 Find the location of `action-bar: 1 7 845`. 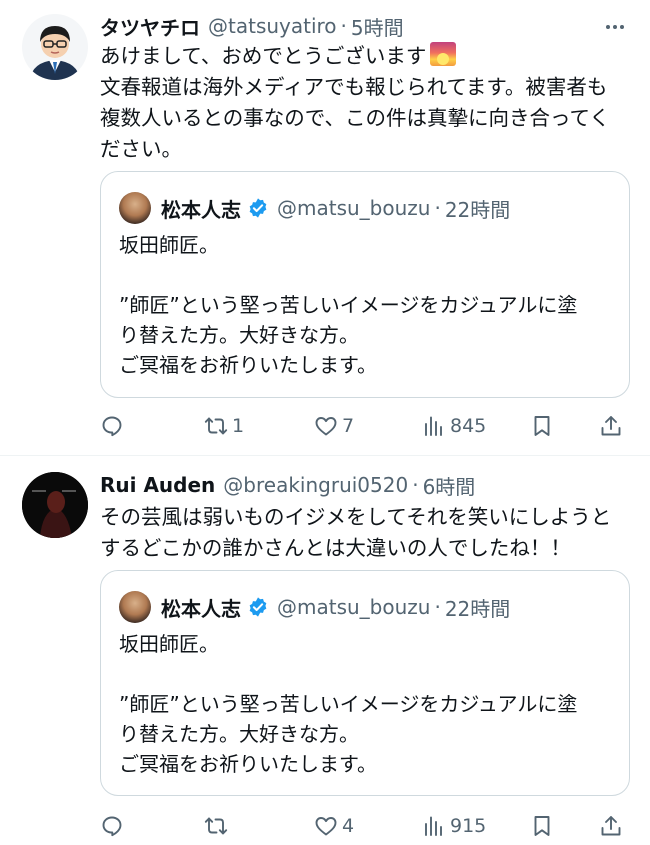

action-bar: 1 7 845 is located at coordinates (365, 426).